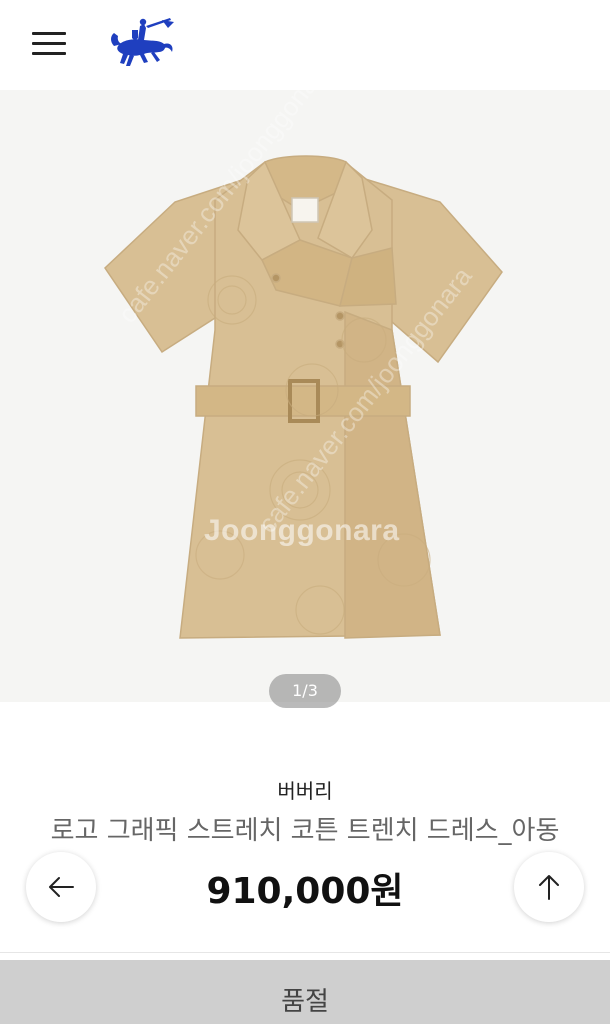 The width and height of the screenshot is (610, 1024). Describe the element at coordinates (305, 952) in the screenshot. I see `divider` at that location.